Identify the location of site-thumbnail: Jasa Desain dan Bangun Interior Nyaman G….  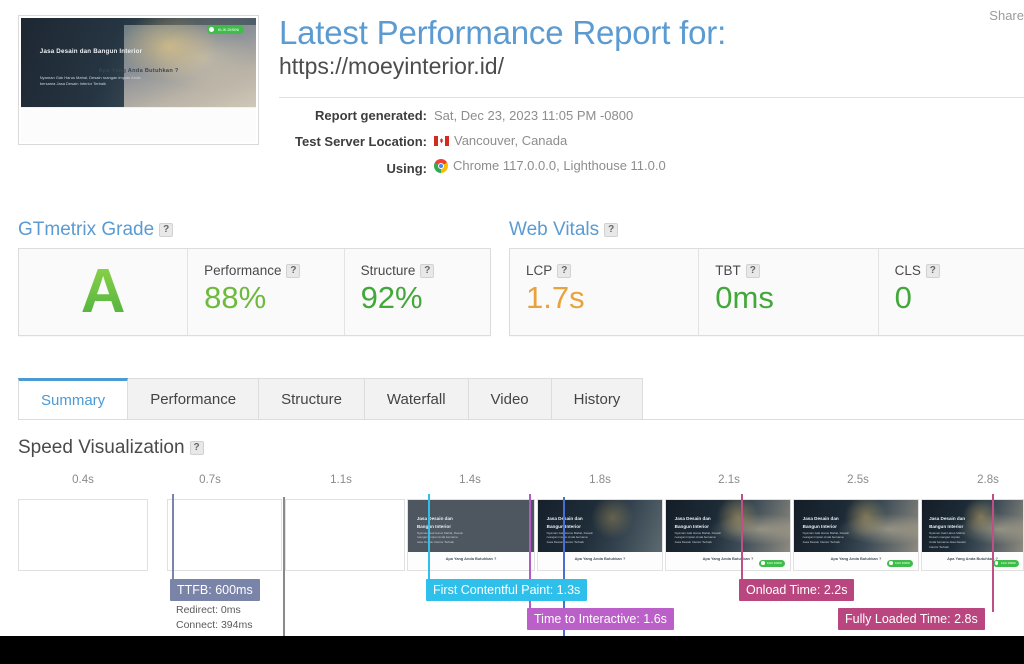
(138, 80).